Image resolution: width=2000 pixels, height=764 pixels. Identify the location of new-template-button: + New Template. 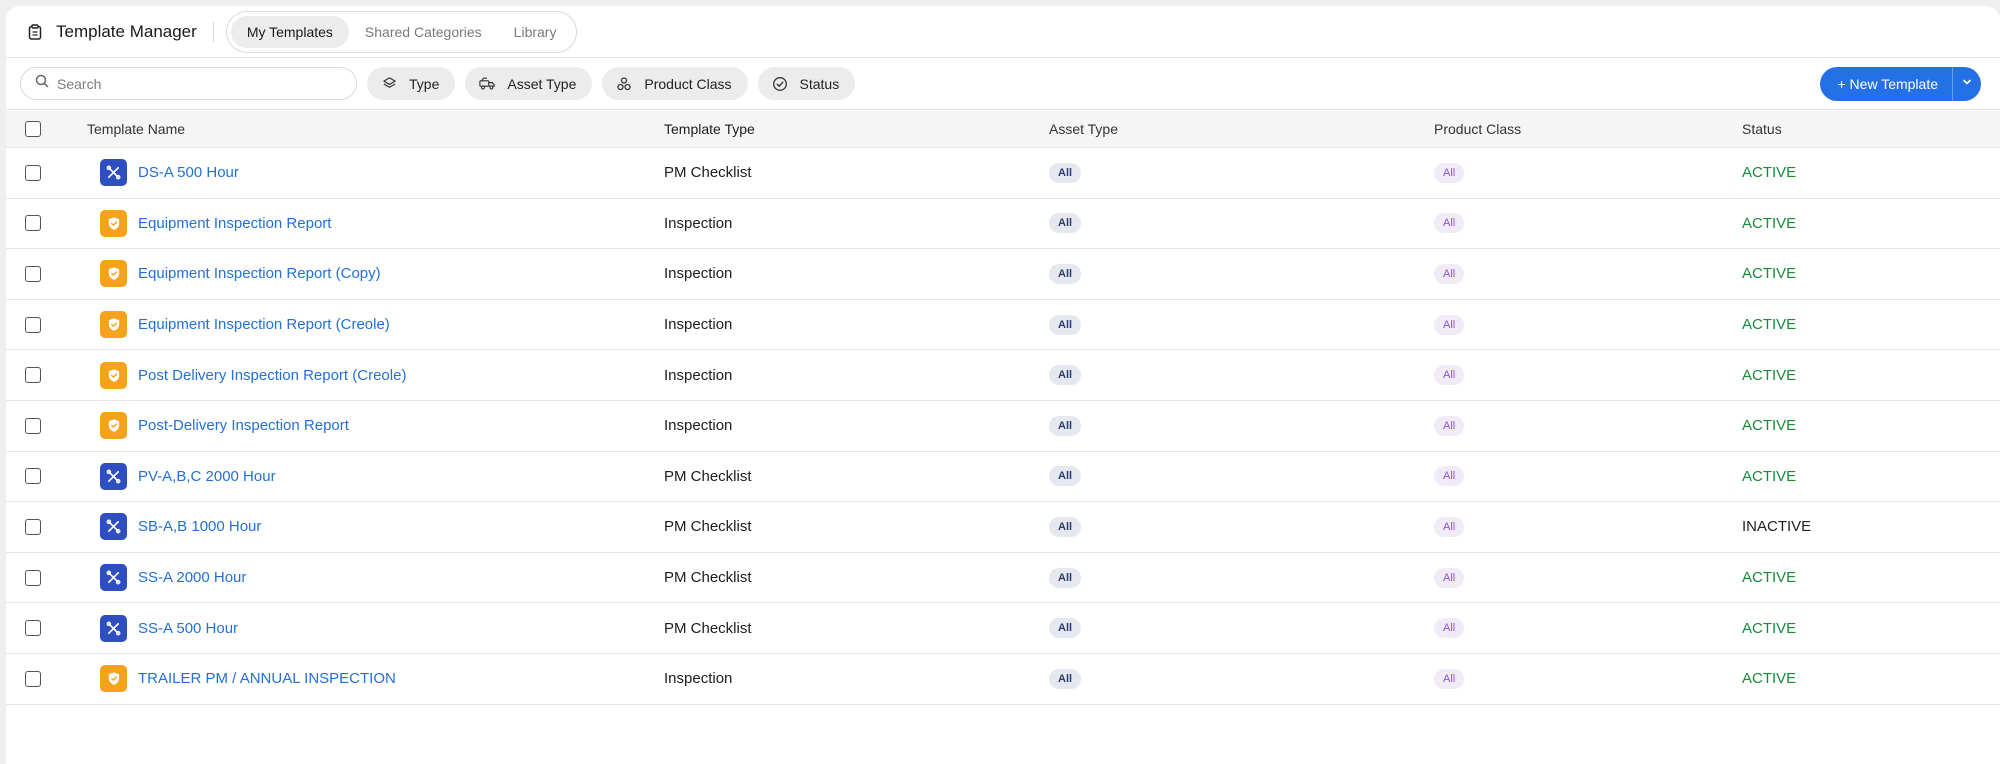
(1886, 84).